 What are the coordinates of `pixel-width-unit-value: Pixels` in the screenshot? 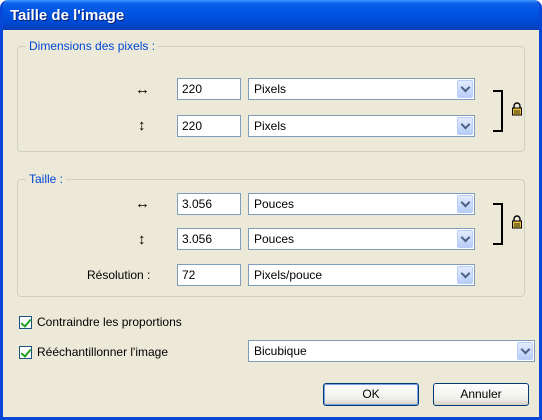 It's located at (270, 89).